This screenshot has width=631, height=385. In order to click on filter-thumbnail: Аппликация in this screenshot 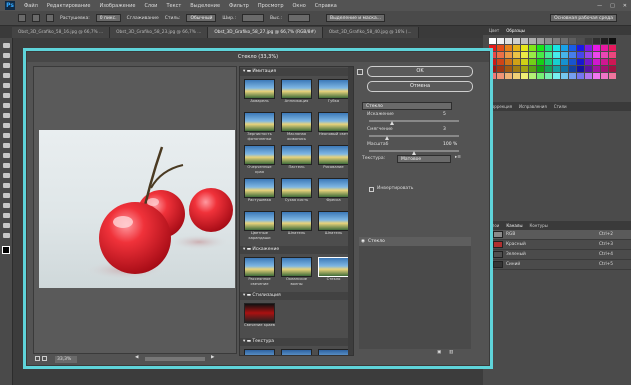, I will do `click(296, 94)`.